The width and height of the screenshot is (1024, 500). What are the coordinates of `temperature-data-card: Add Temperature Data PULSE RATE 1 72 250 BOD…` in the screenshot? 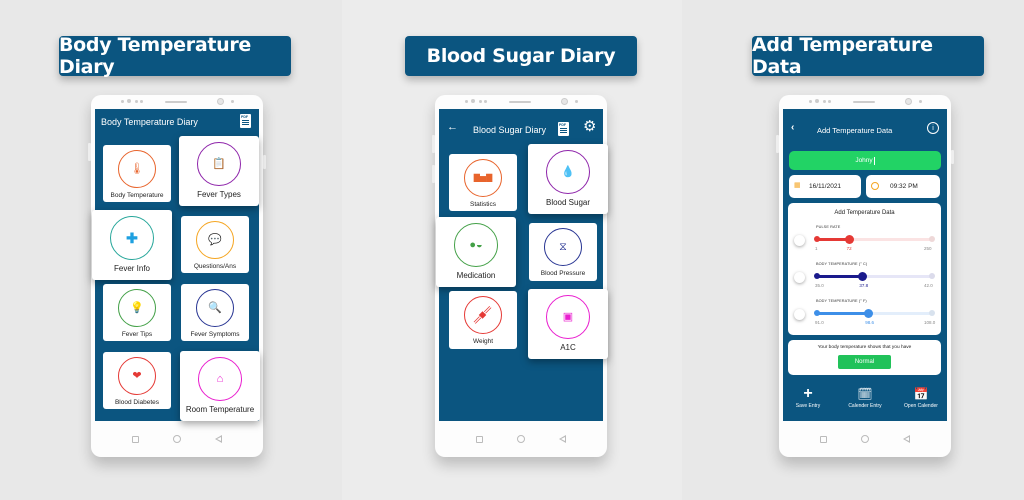 It's located at (864, 269).